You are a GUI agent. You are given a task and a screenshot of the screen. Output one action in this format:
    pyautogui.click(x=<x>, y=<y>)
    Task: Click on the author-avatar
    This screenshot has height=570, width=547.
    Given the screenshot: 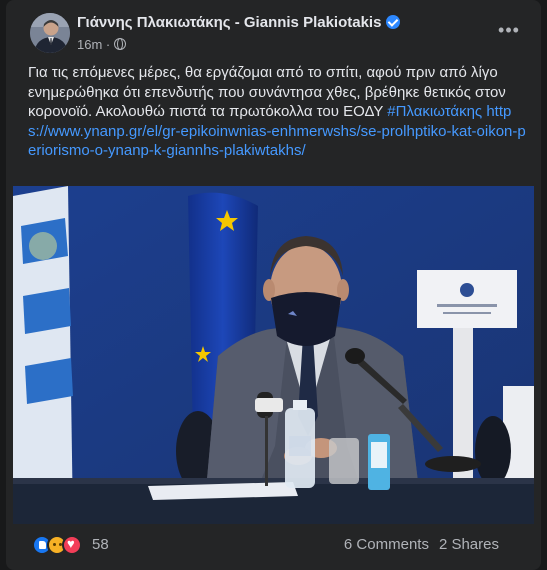 What is the action you would take?
    pyautogui.click(x=50, y=33)
    